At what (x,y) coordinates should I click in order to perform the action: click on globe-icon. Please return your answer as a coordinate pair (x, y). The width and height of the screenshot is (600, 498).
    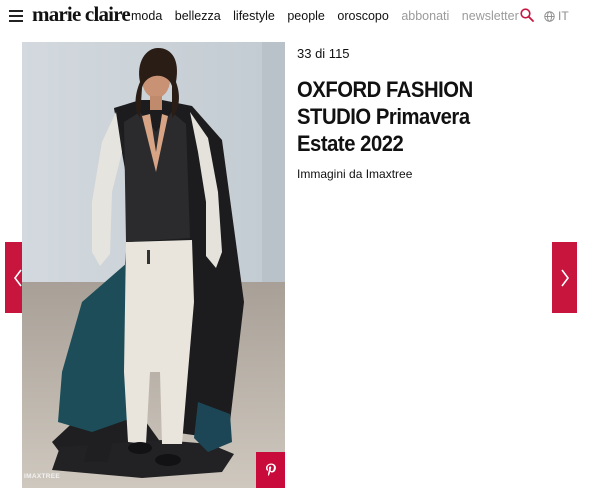
    Looking at the image, I should click on (549, 16).